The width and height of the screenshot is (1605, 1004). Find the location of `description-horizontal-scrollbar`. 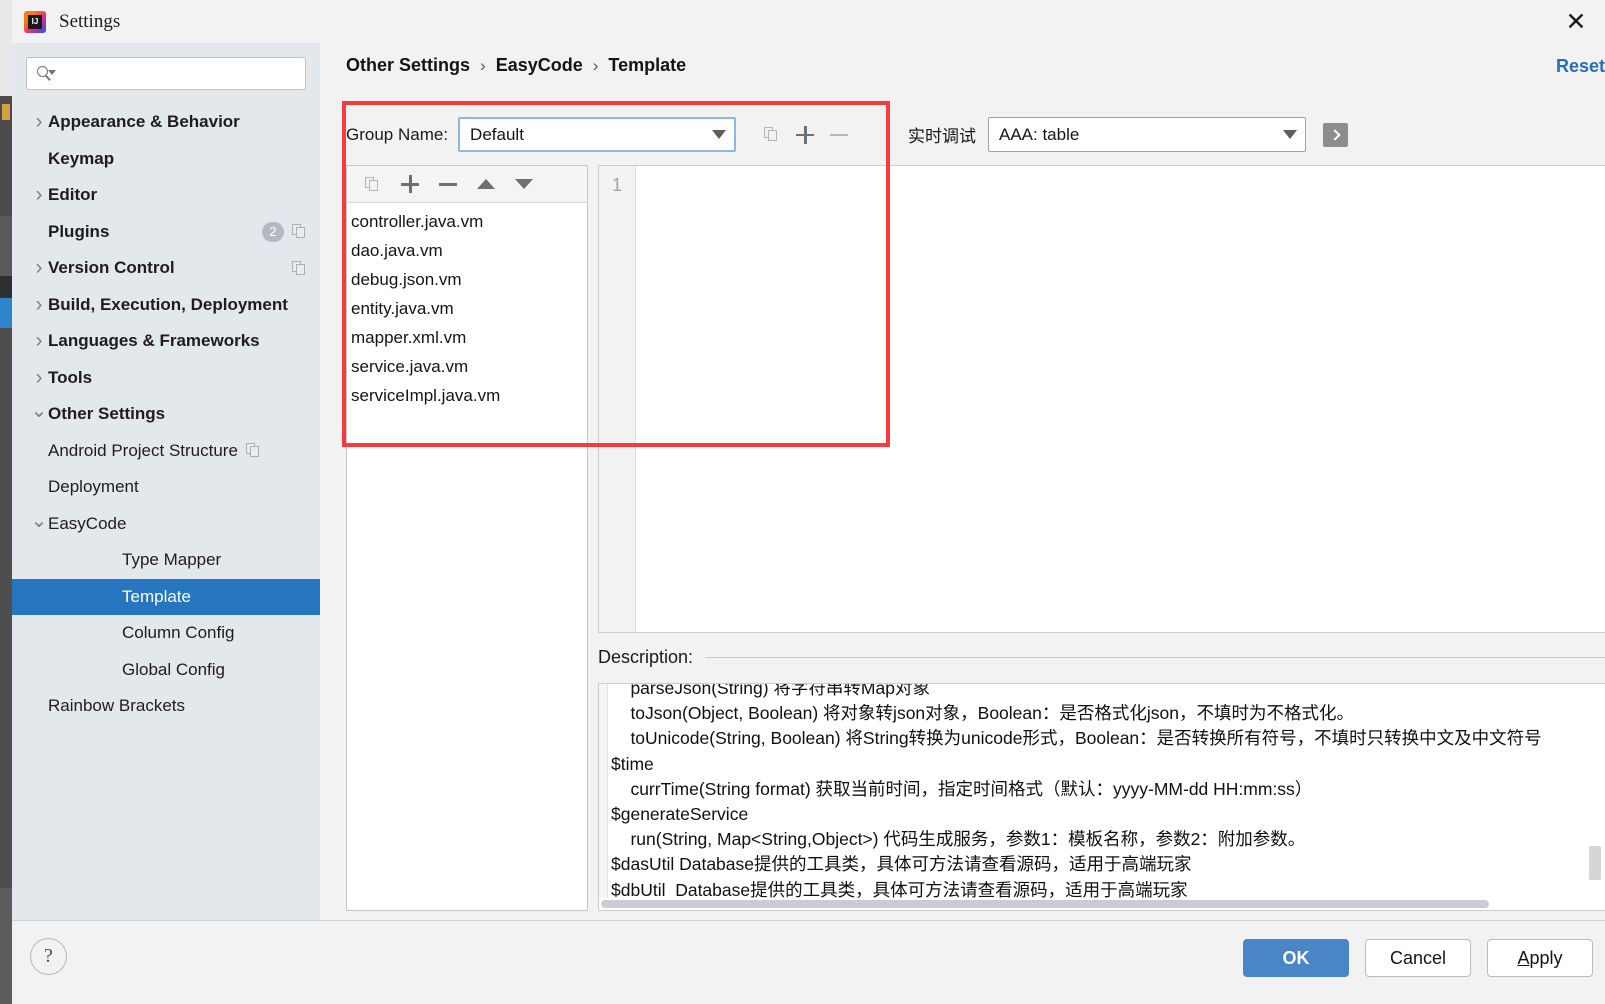

description-horizontal-scrollbar is located at coordinates (1102, 904).